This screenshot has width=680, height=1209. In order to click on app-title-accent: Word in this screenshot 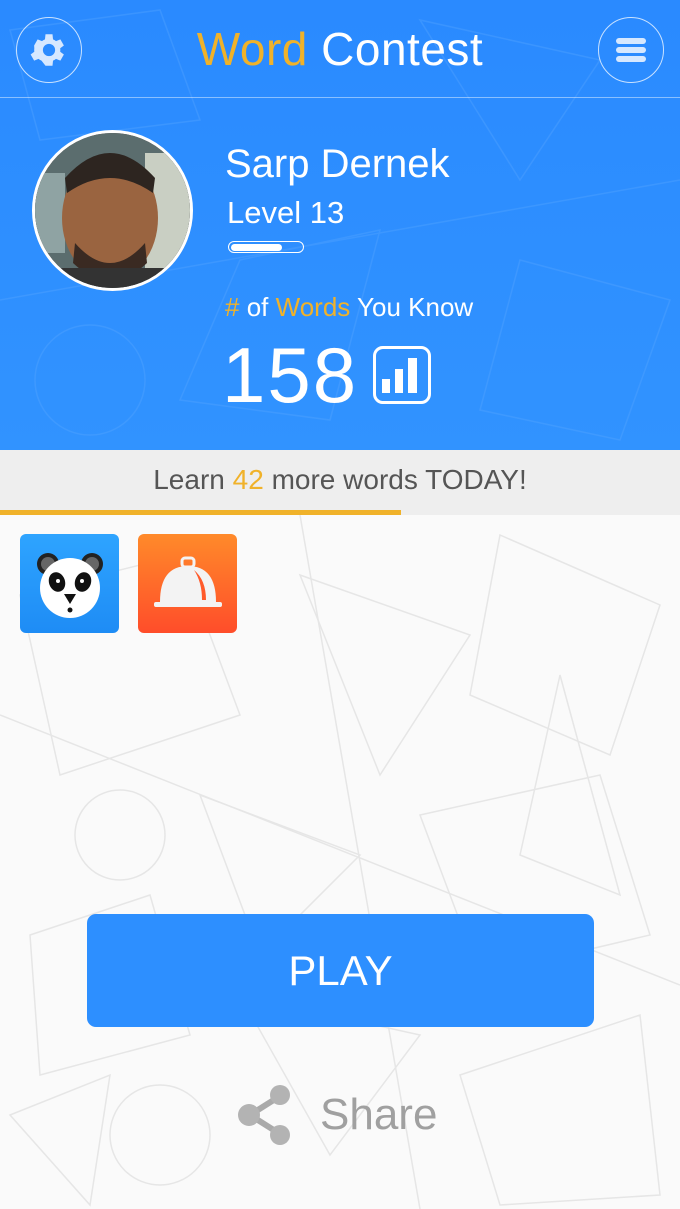, I will do `click(252, 49)`.